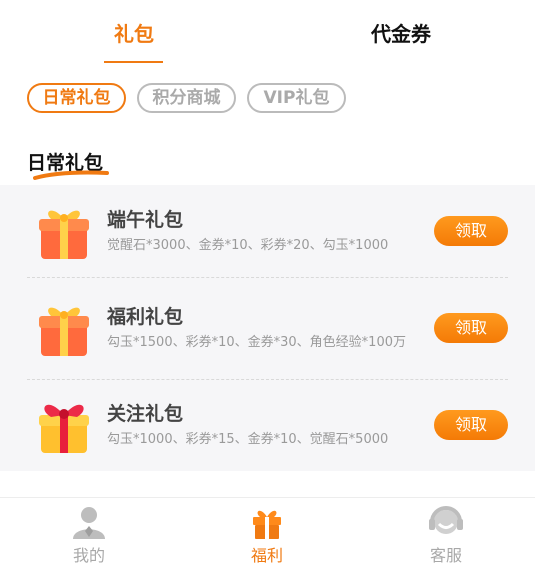 This screenshot has height=571, width=535. What do you see at coordinates (89, 523) in the screenshot?
I see `user-icon` at bounding box center [89, 523].